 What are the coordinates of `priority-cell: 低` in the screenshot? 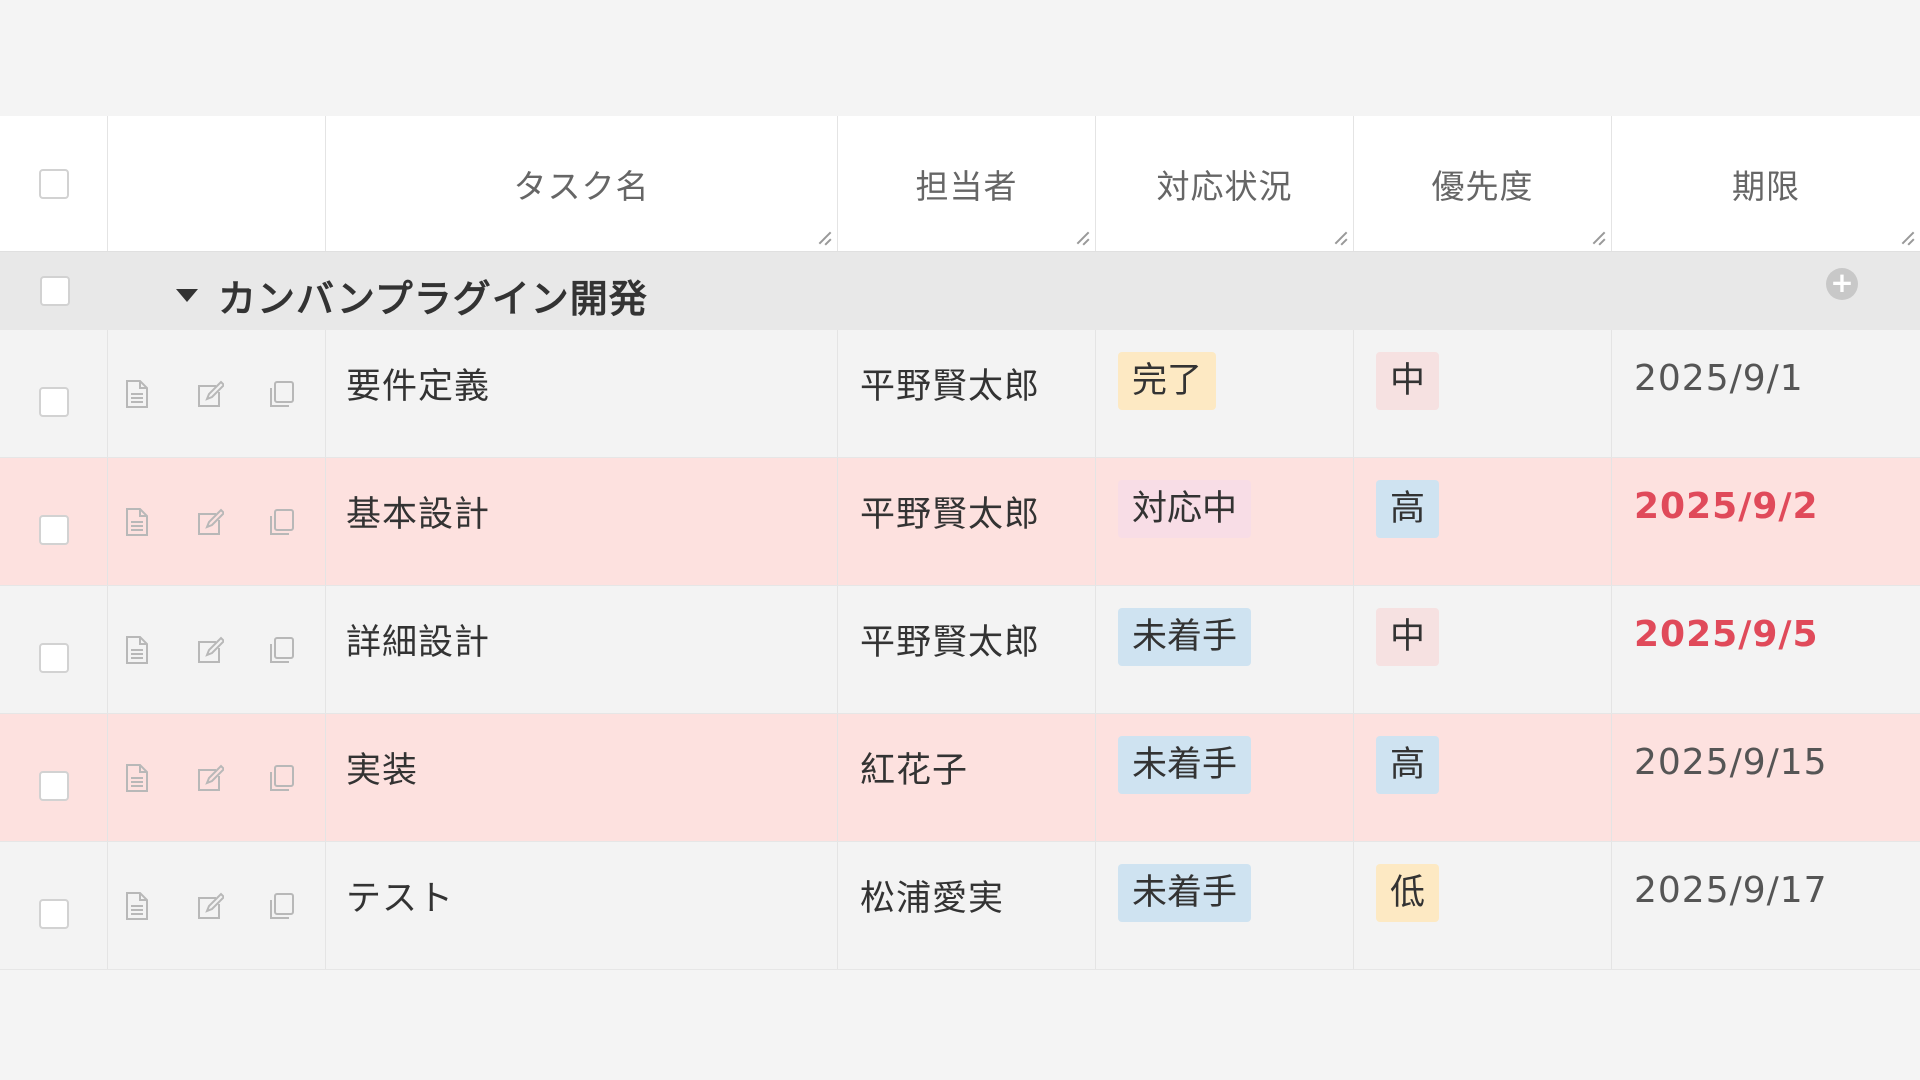 It's located at (1483, 905).